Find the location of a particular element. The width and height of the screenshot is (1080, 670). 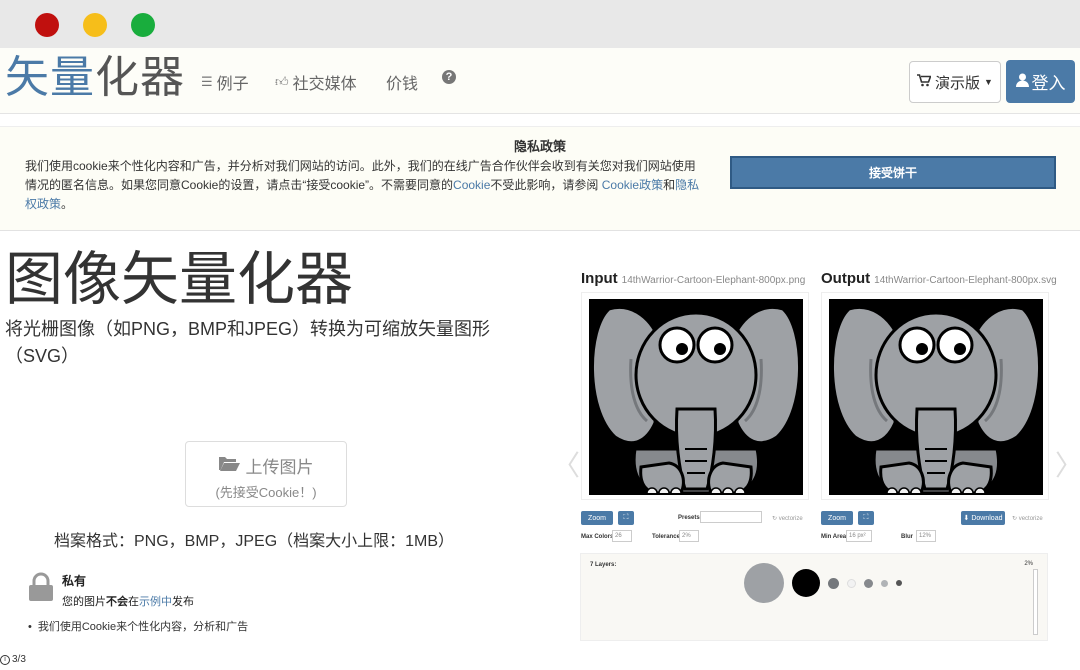

login-button: 登入 is located at coordinates (1040, 81).